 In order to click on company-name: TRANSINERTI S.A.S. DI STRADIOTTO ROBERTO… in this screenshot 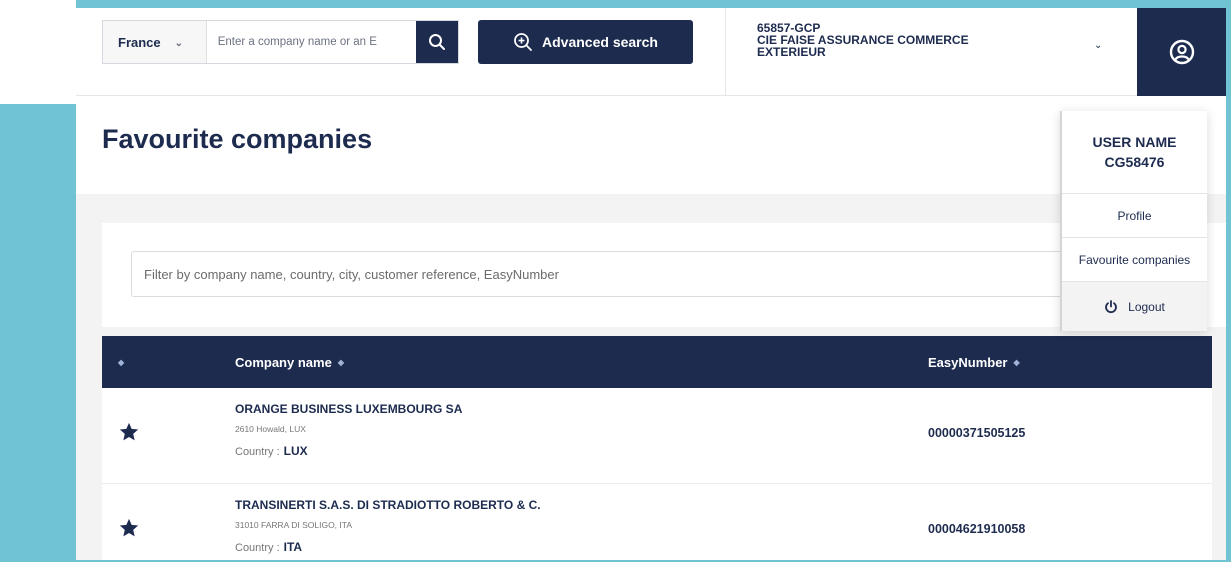, I will do `click(388, 505)`.